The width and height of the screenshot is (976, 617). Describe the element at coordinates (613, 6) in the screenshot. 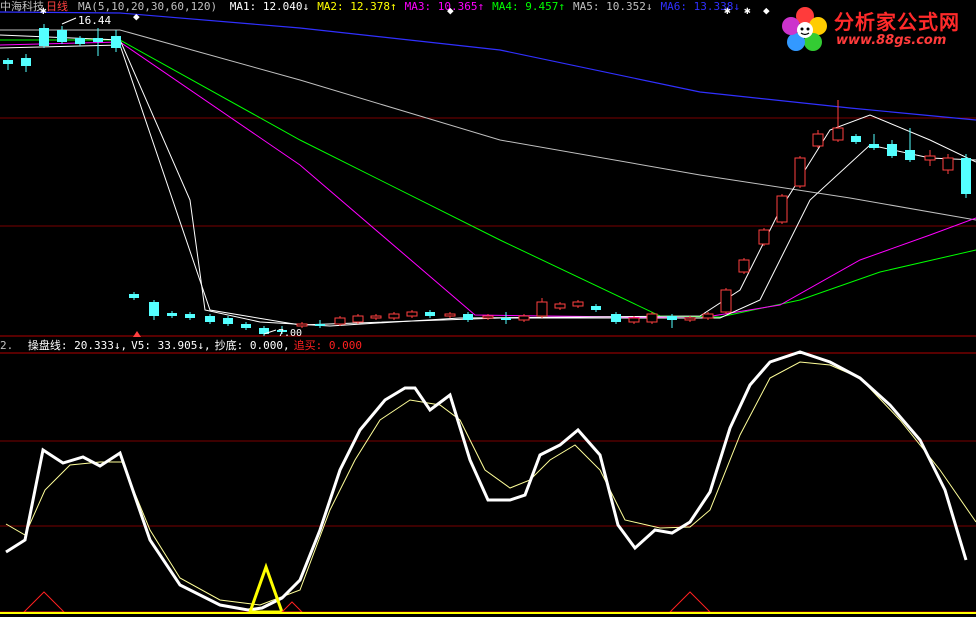

I see `ma-legend-item: MA5: 10.352↓` at that location.